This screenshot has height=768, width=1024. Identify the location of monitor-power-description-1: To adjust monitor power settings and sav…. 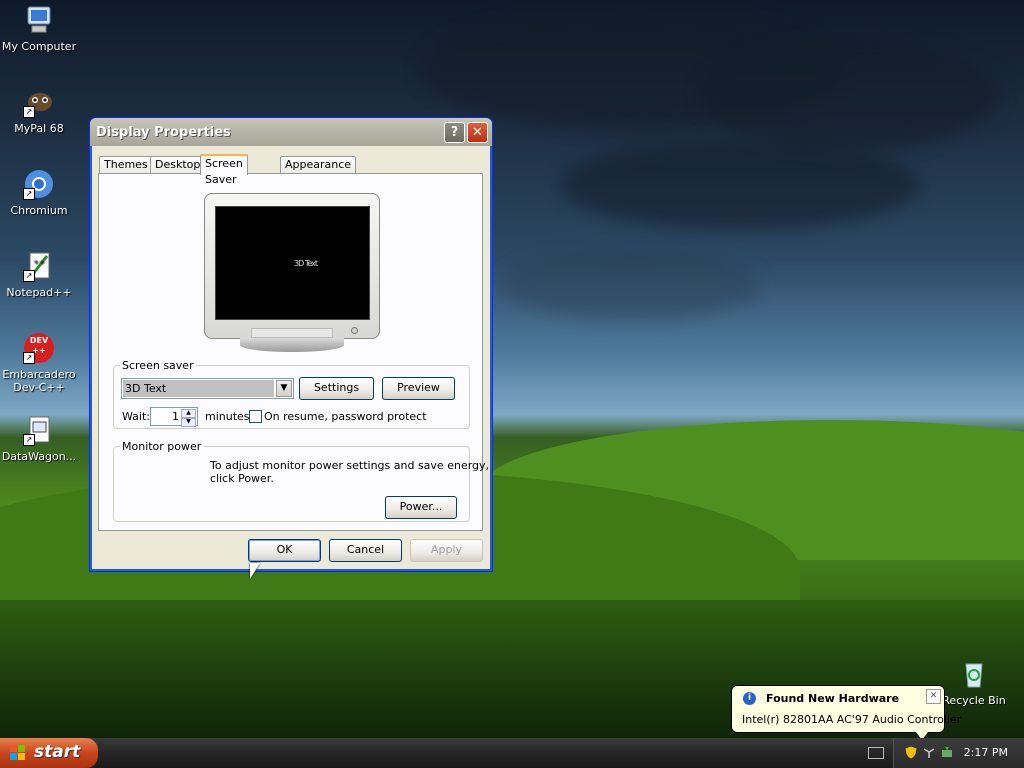
(350, 465).